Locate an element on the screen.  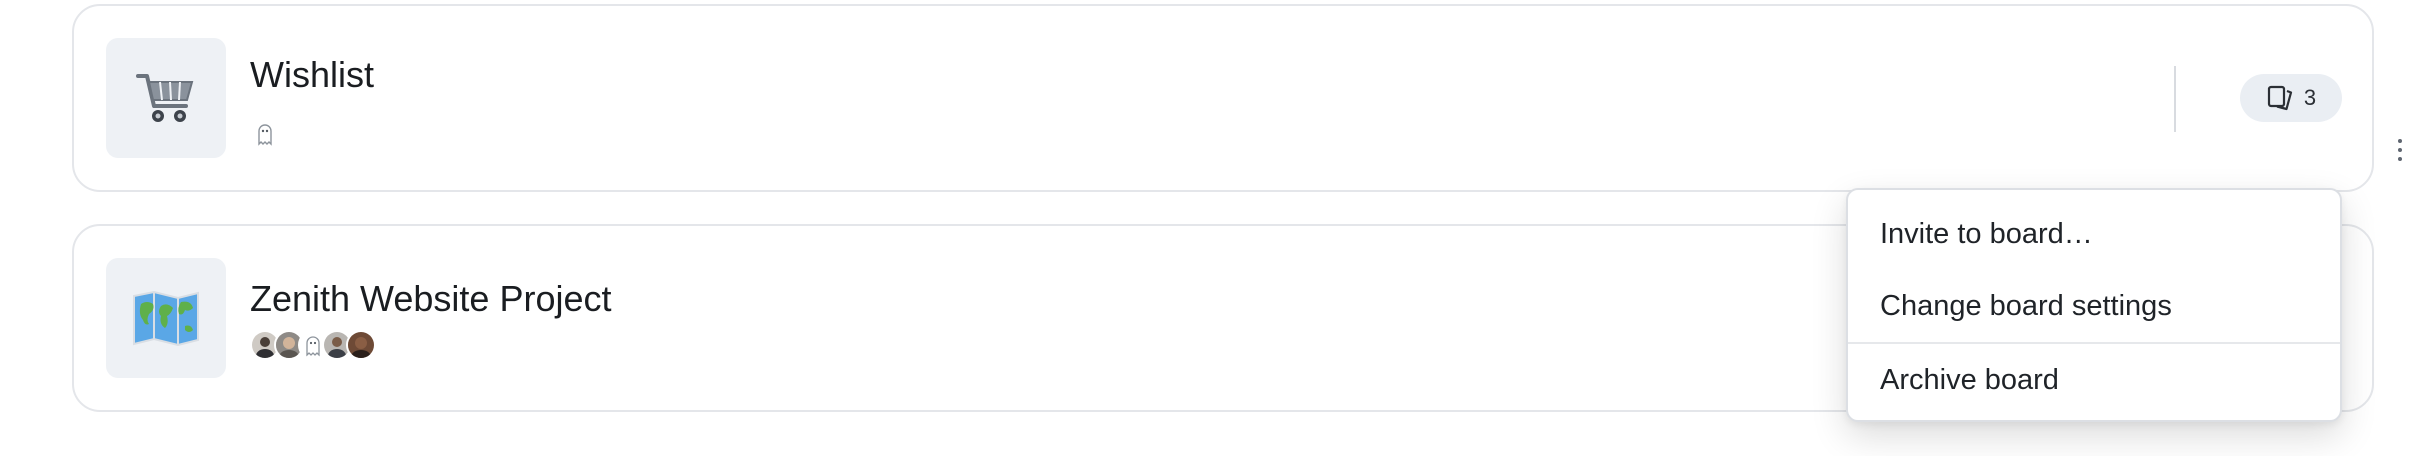
card-count-badge: 3 is located at coordinates (2291, 98).